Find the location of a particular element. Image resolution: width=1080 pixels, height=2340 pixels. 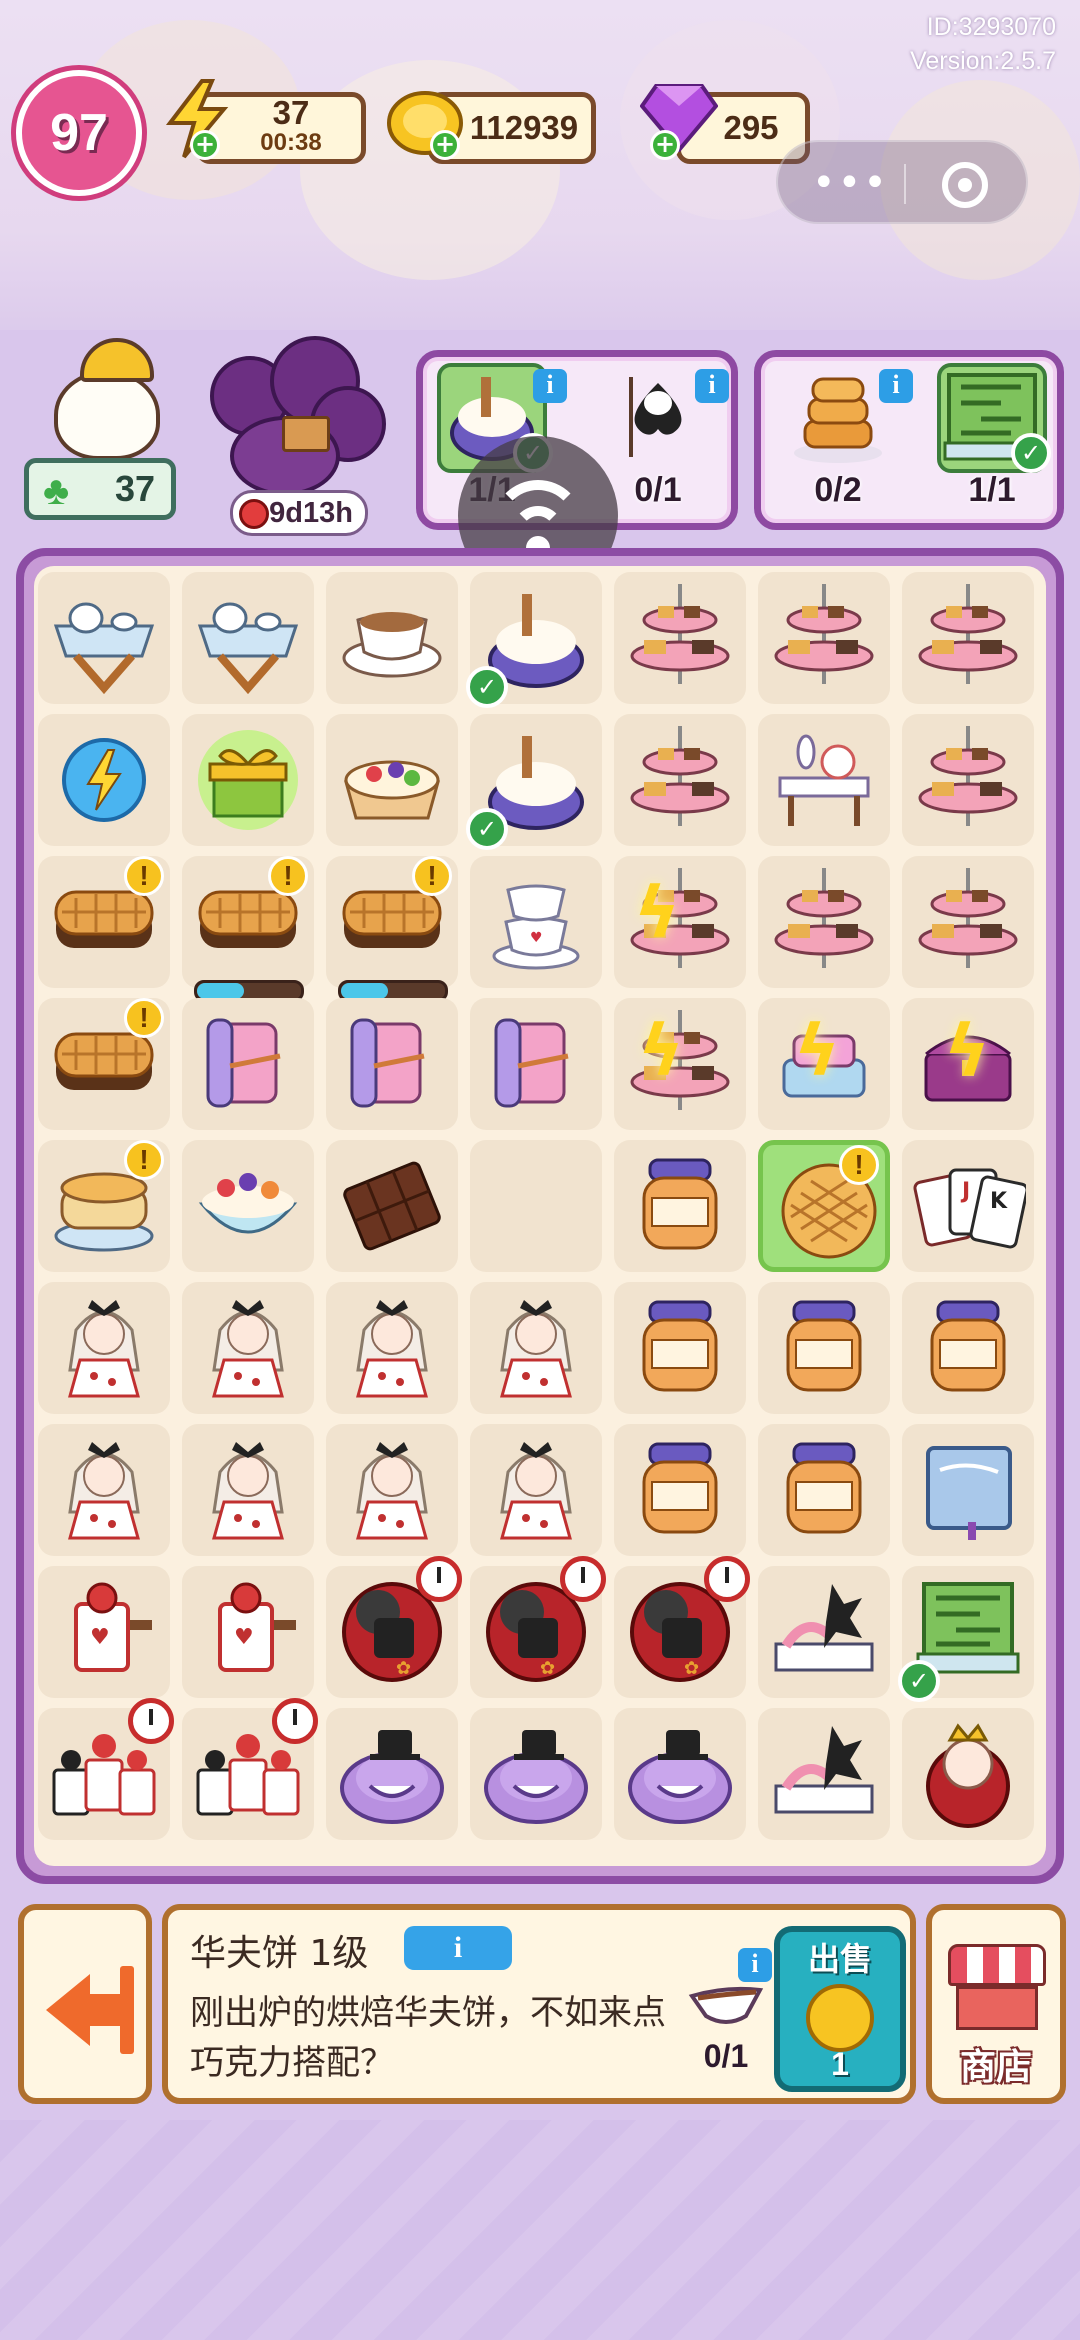

add-energy-button: + is located at coordinates (205, 145).